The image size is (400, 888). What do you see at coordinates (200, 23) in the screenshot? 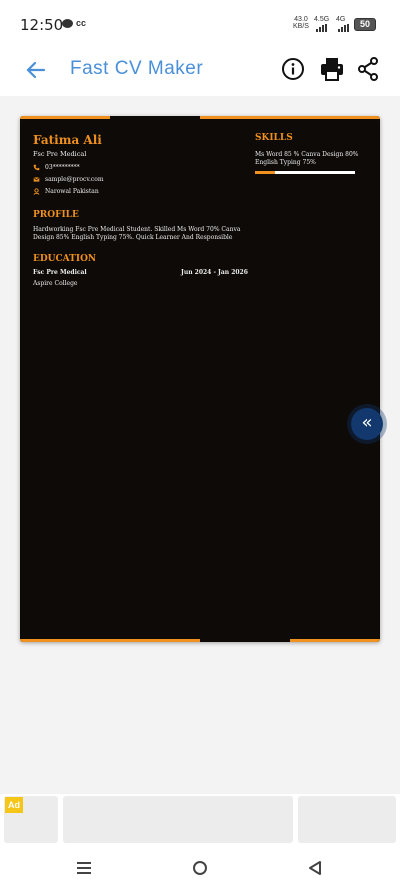
I see `status-bar: 12:50 cc 43.0 KB/S 4.5G 4G 50` at bounding box center [200, 23].